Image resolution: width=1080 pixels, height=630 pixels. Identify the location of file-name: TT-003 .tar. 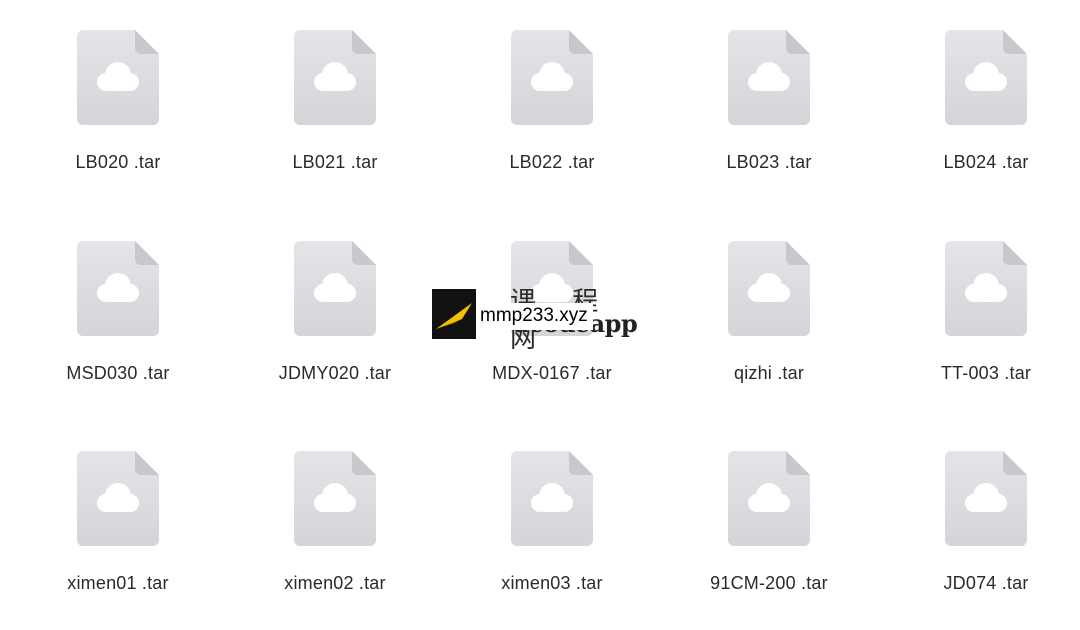
(986, 373).